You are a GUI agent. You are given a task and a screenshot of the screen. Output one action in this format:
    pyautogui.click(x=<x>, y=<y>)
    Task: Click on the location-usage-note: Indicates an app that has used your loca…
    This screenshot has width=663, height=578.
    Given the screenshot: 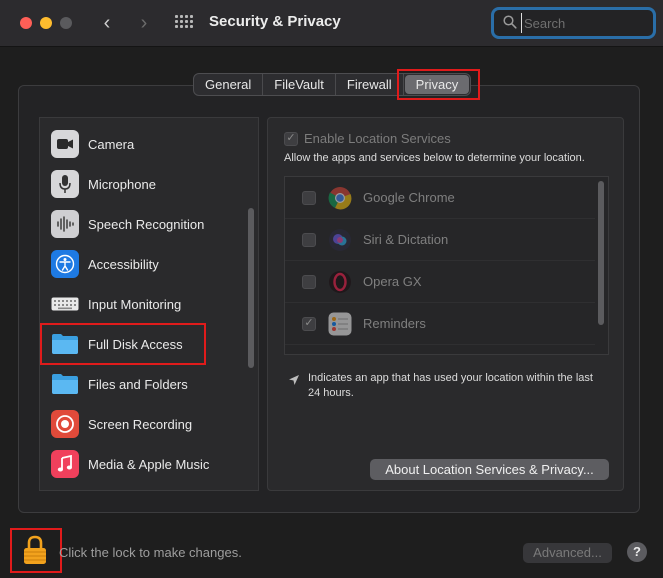 What is the action you would take?
    pyautogui.click(x=448, y=386)
    